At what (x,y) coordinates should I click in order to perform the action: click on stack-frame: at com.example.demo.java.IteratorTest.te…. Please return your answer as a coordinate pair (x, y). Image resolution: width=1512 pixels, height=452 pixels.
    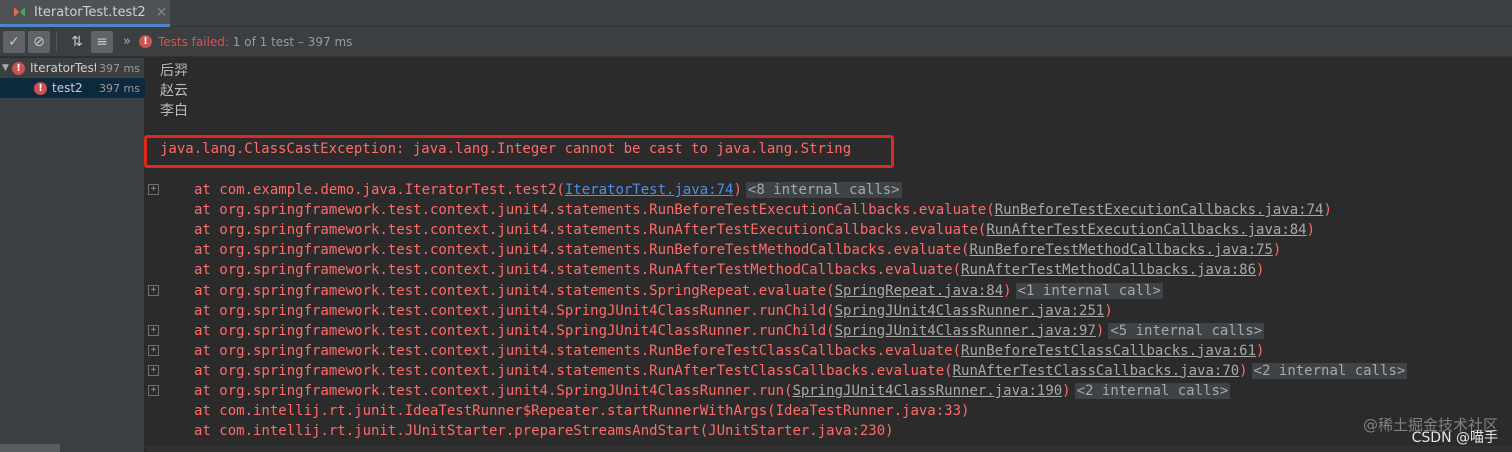
    Looking at the image, I should click on (548, 190).